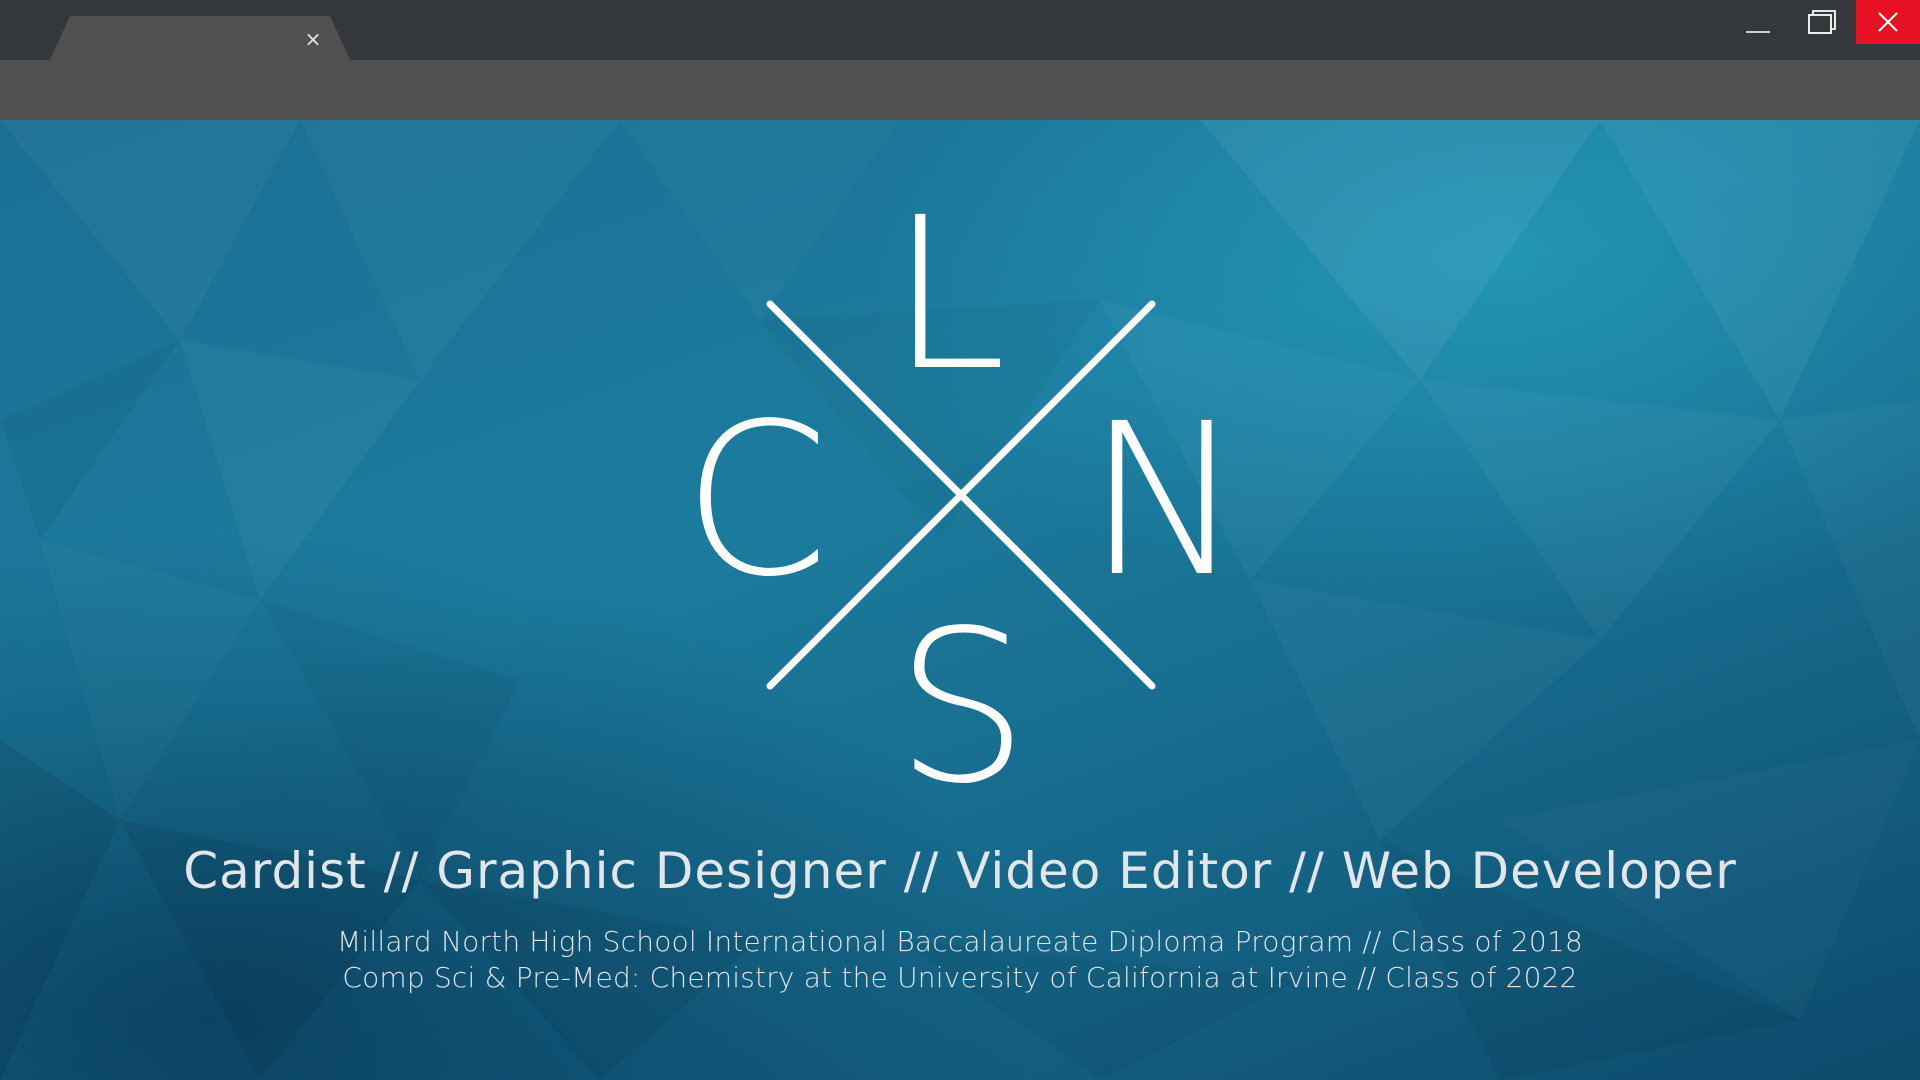 Image resolution: width=1920 pixels, height=1080 pixels. I want to click on close-window-button, so click(1888, 22).